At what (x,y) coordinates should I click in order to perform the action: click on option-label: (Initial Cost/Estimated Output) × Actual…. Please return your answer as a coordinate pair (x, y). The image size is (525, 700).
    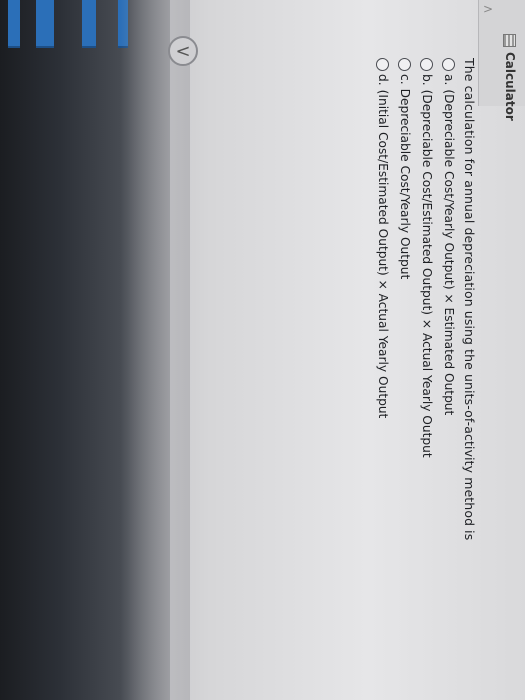
    Looking at the image, I should click on (383, 254).